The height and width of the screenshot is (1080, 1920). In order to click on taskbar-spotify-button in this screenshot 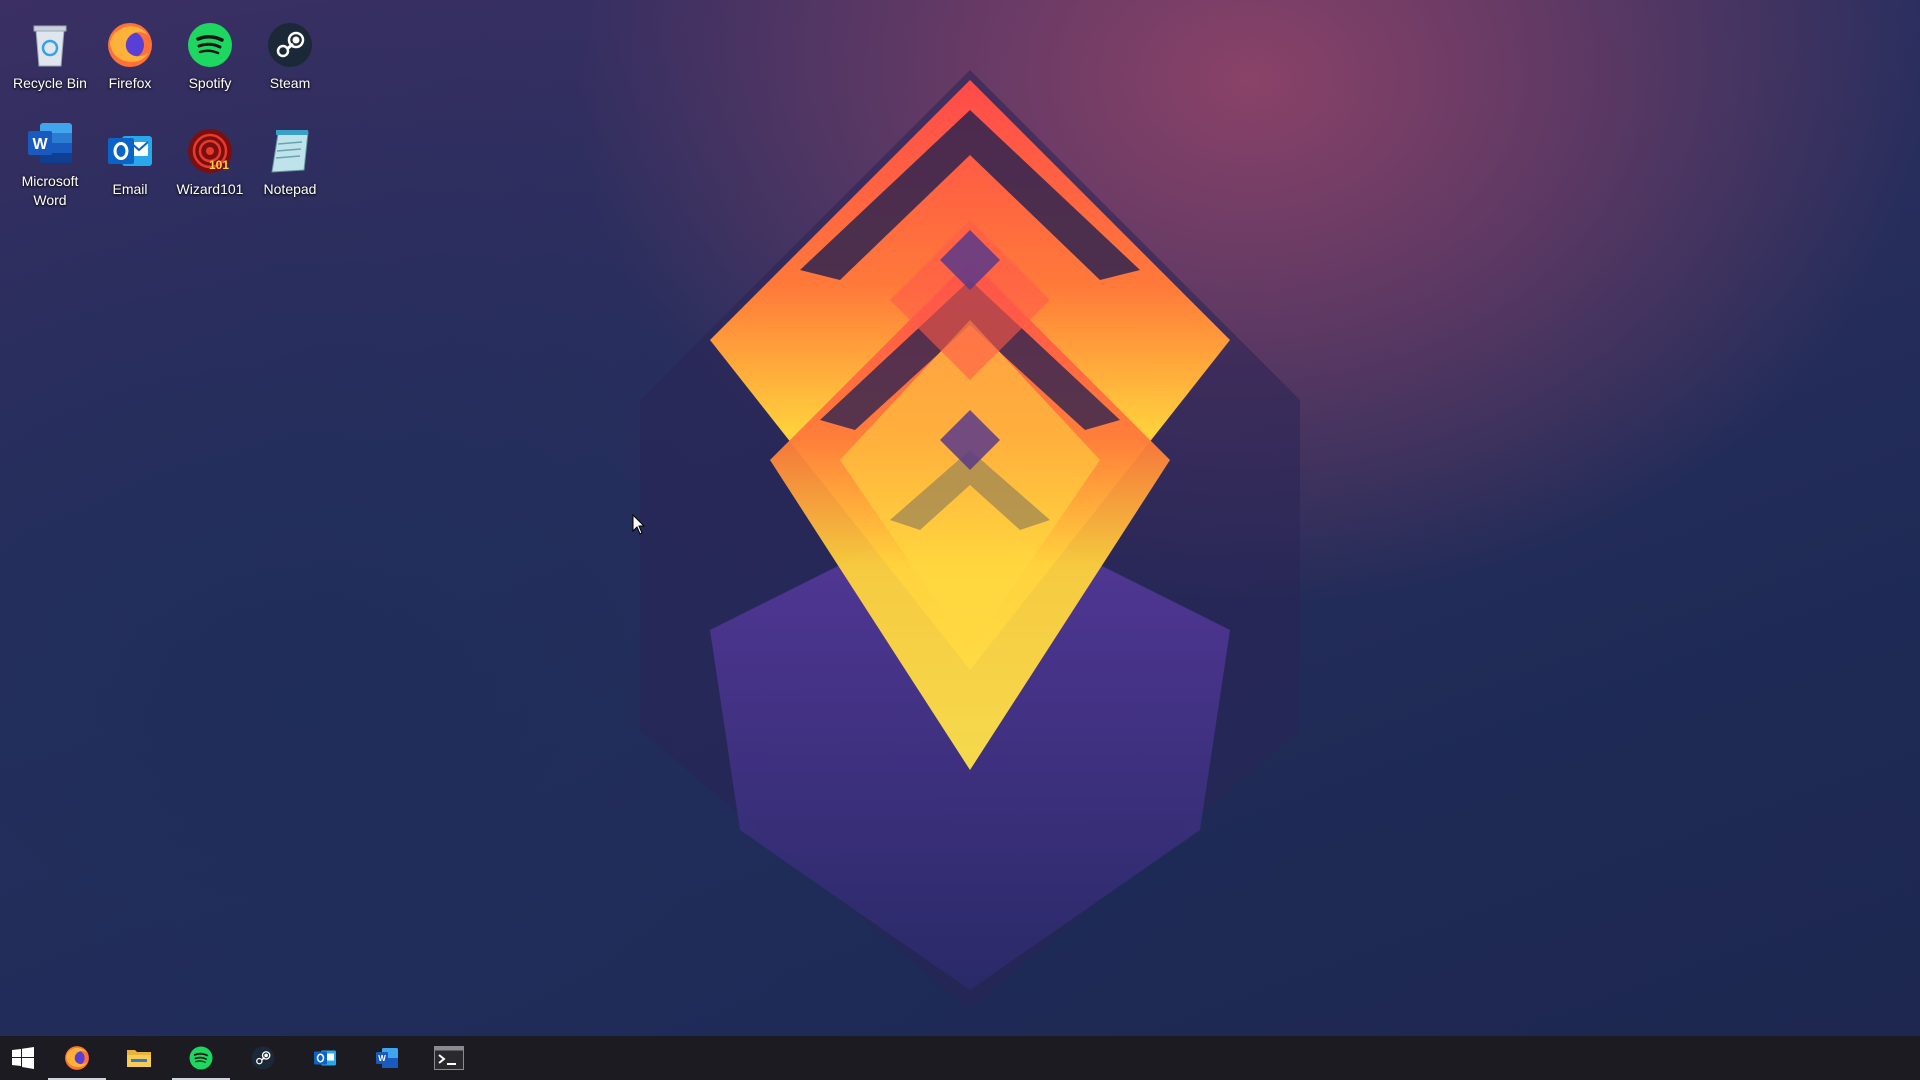, I will do `click(201, 1058)`.